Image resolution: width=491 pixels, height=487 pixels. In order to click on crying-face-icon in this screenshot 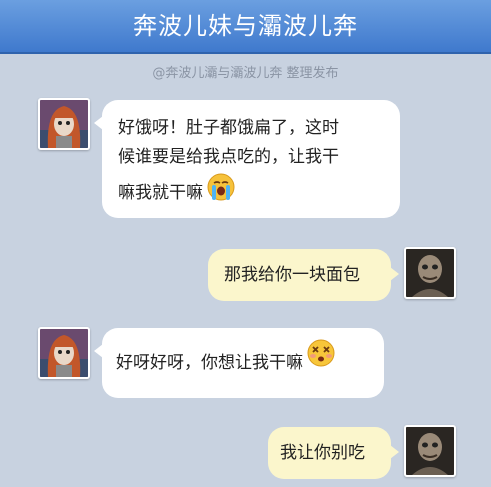, I will do `click(221, 193)`.